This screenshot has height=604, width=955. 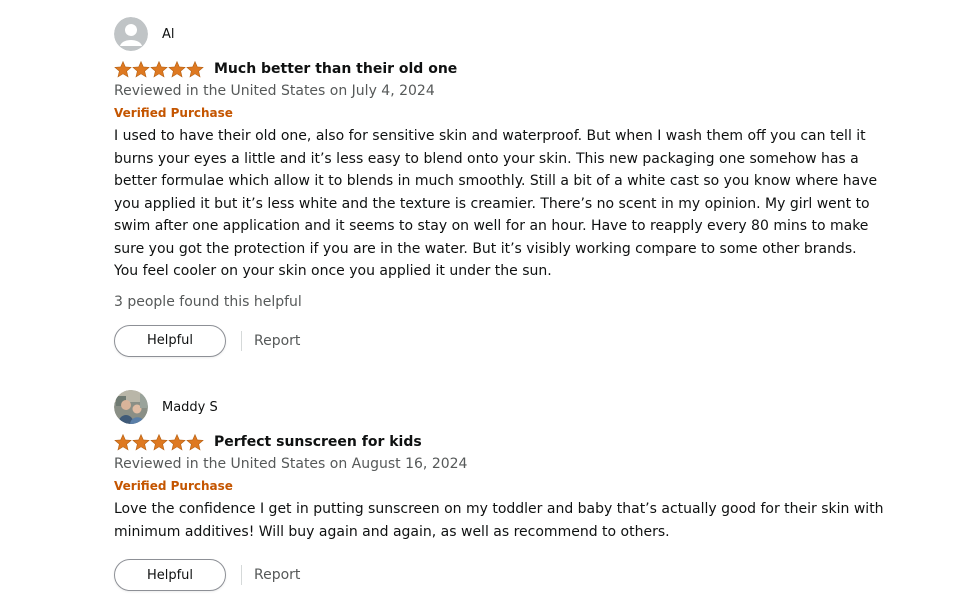 What do you see at coordinates (168, 34) in the screenshot?
I see `reviewer-name: Al` at bounding box center [168, 34].